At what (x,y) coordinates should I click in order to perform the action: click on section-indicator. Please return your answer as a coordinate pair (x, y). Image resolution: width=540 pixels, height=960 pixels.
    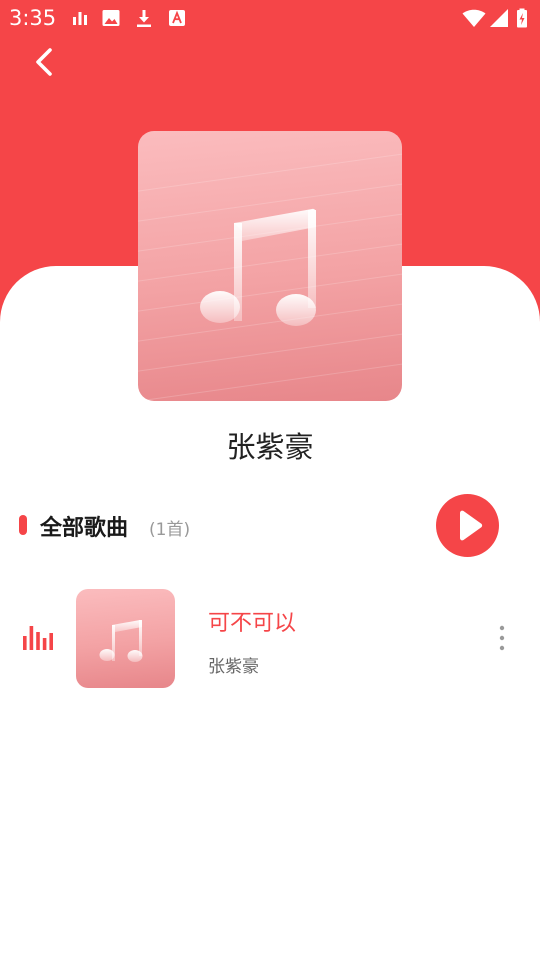
    Looking at the image, I should click on (23, 525).